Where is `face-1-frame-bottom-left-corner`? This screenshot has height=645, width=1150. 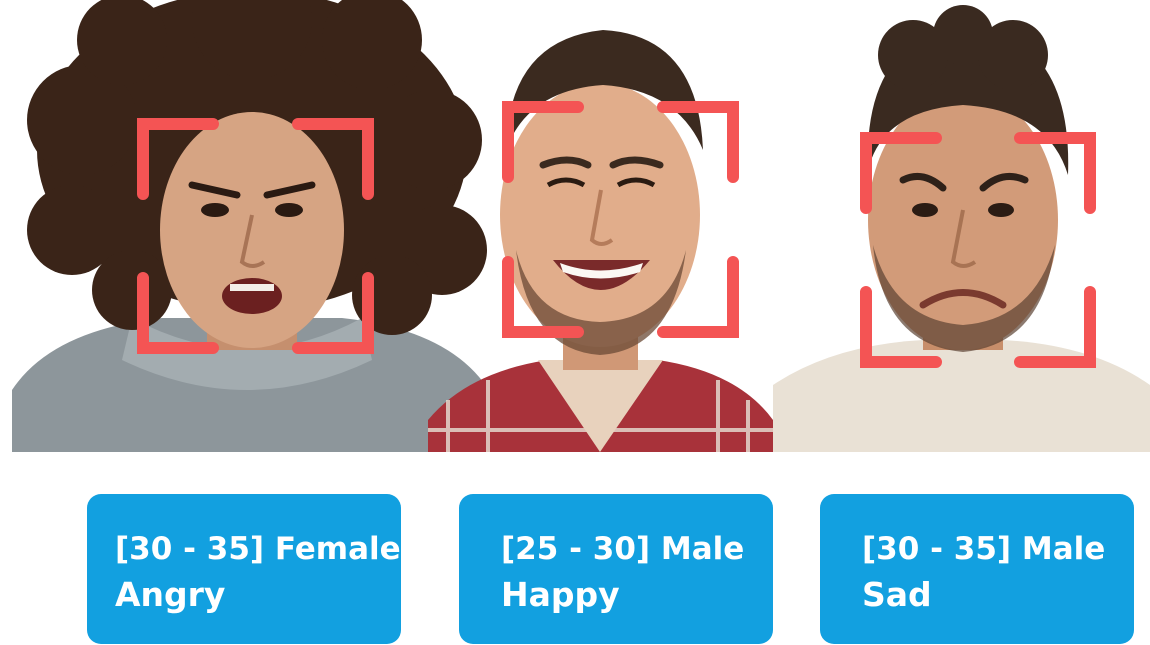
face-1-frame-bottom-left-corner is located at coordinates (178, 313).